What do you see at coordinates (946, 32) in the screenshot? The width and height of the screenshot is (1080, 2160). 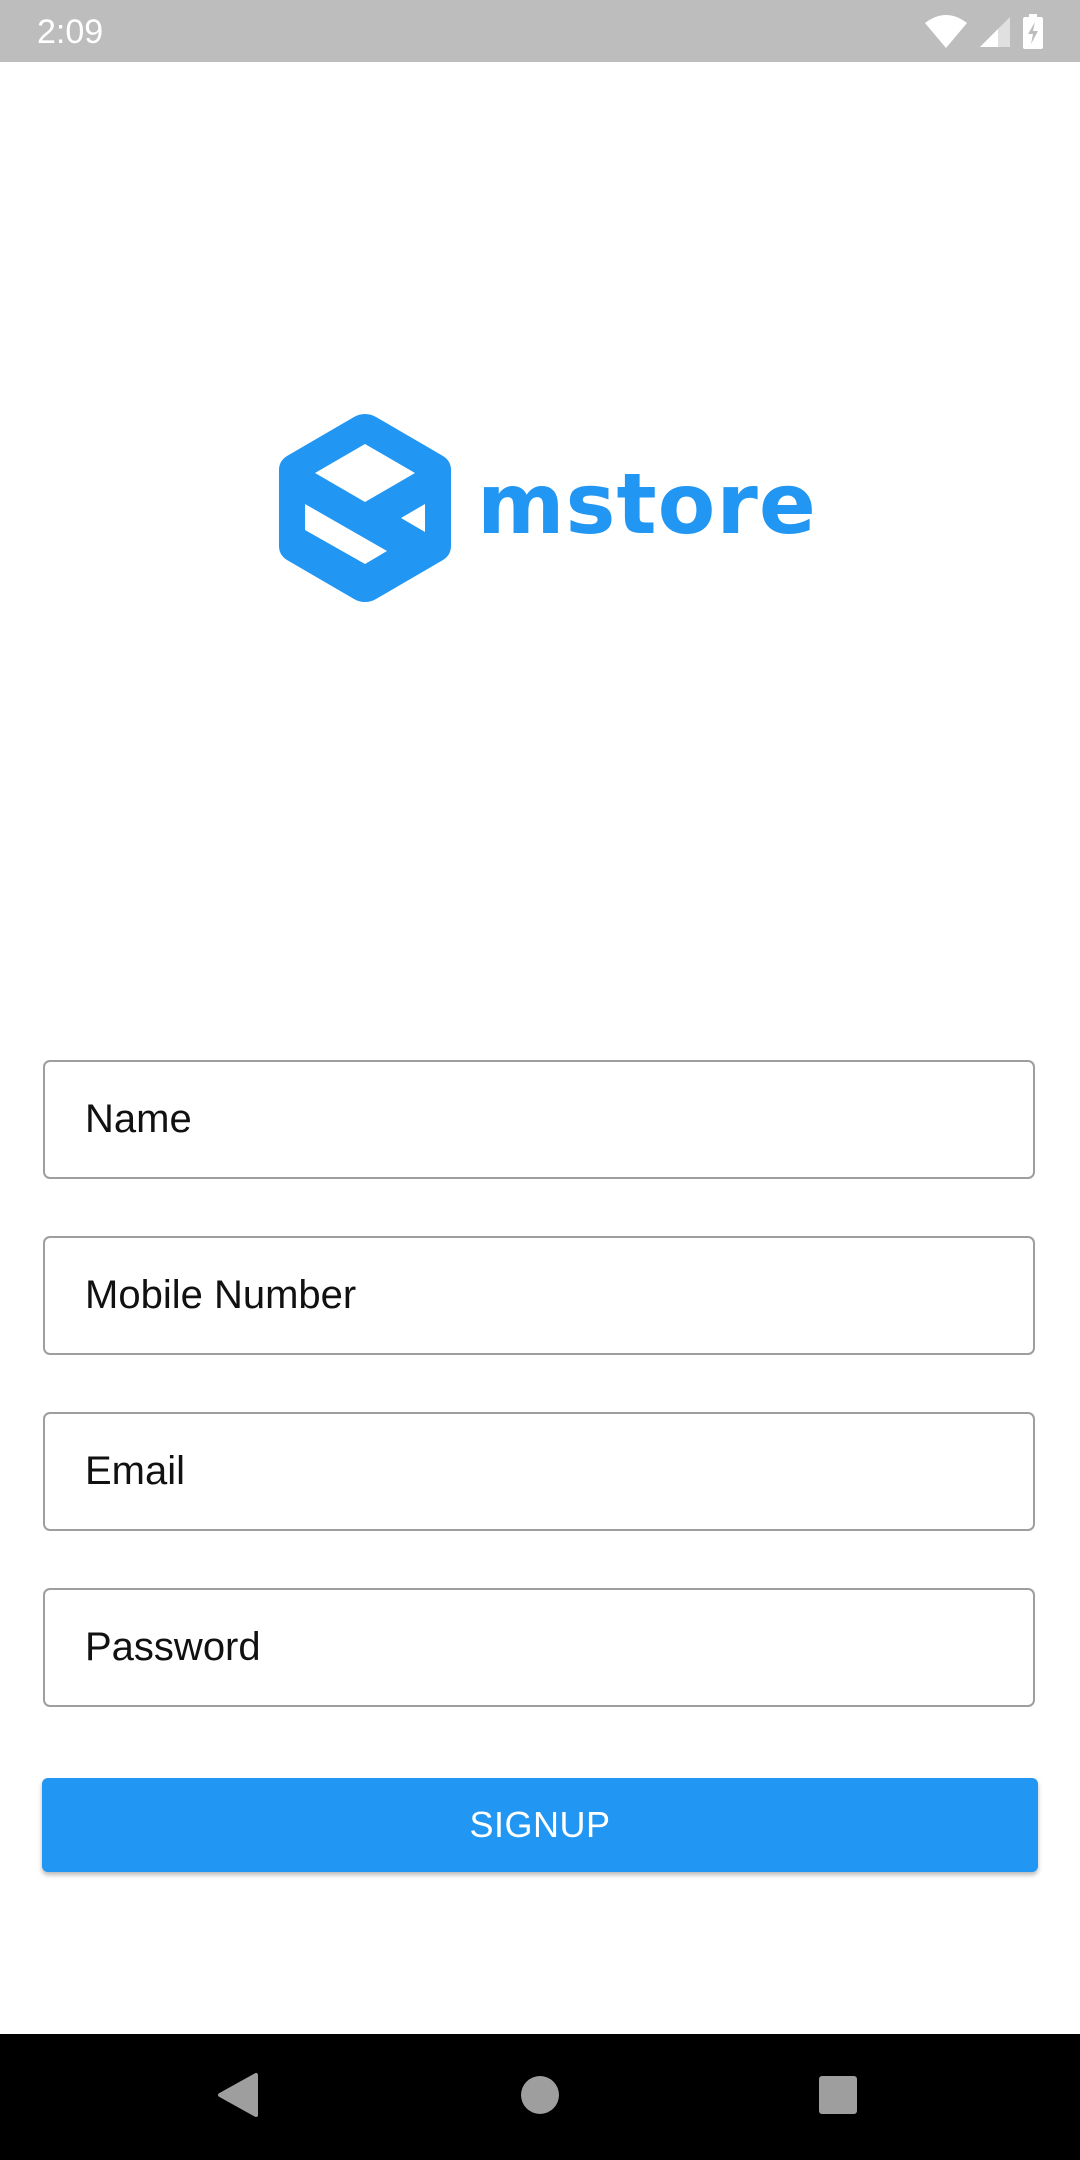 I see `wifi-icon` at bounding box center [946, 32].